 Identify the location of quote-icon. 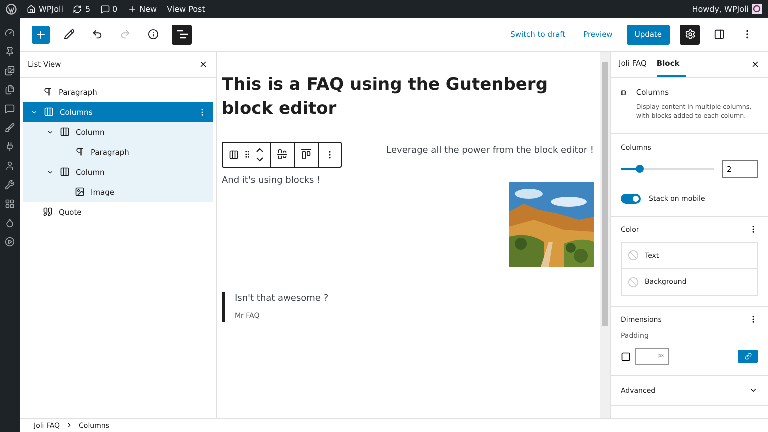
(48, 212).